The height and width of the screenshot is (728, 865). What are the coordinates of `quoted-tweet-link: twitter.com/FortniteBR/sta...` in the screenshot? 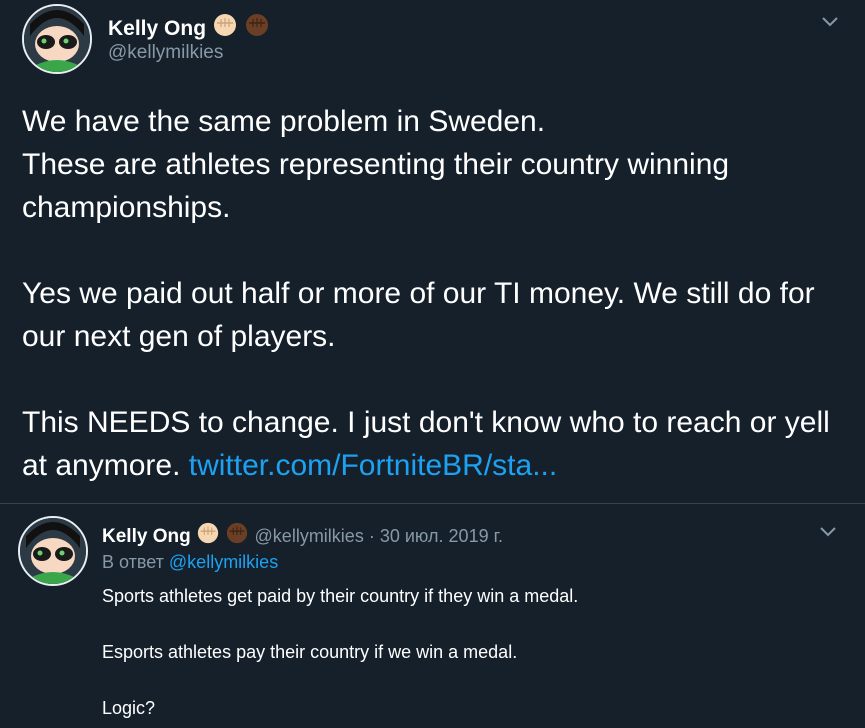 It's located at (373, 465).